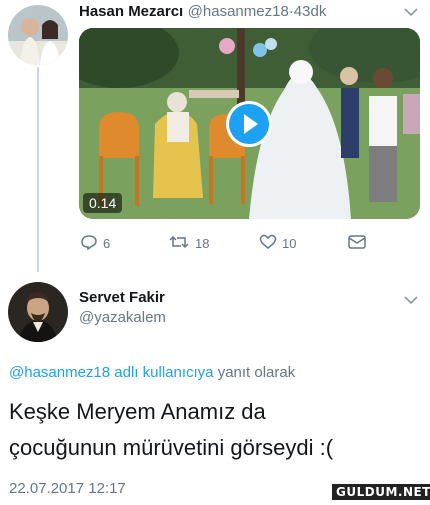  What do you see at coordinates (38, 169) in the screenshot?
I see `thread-connector-line` at bounding box center [38, 169].